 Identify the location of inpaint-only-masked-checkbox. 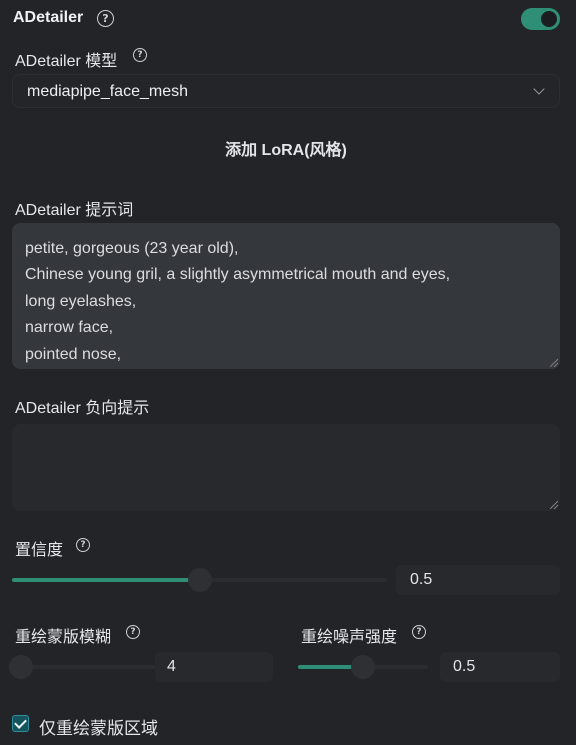
(20, 723).